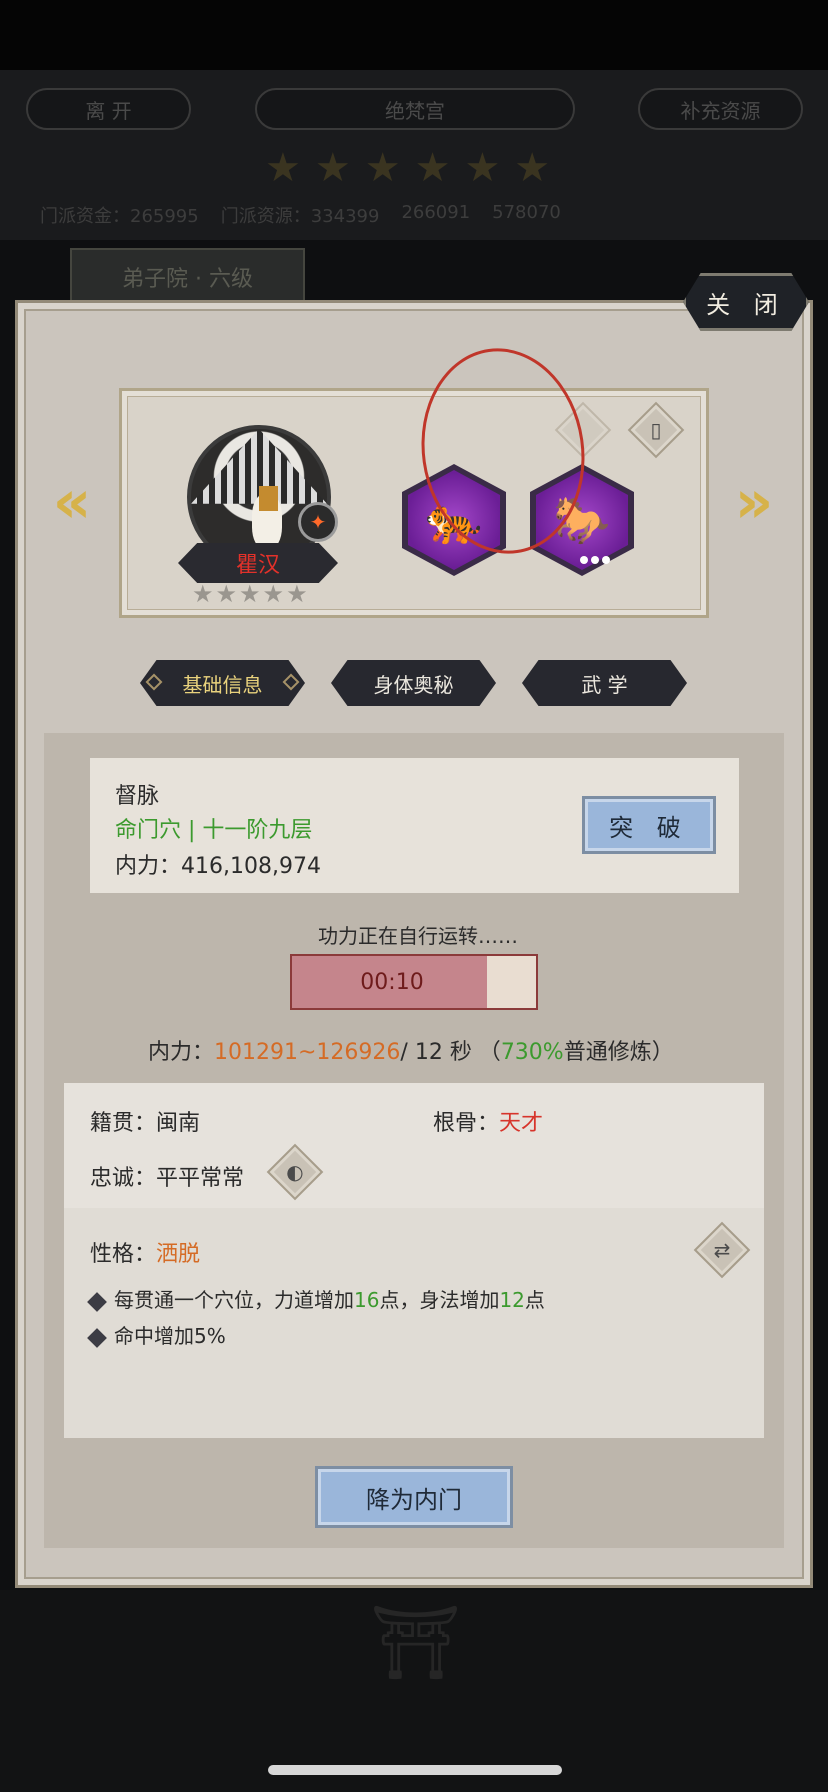  Describe the element at coordinates (148, 866) in the screenshot. I see `inner-power-label: 内力：` at that location.